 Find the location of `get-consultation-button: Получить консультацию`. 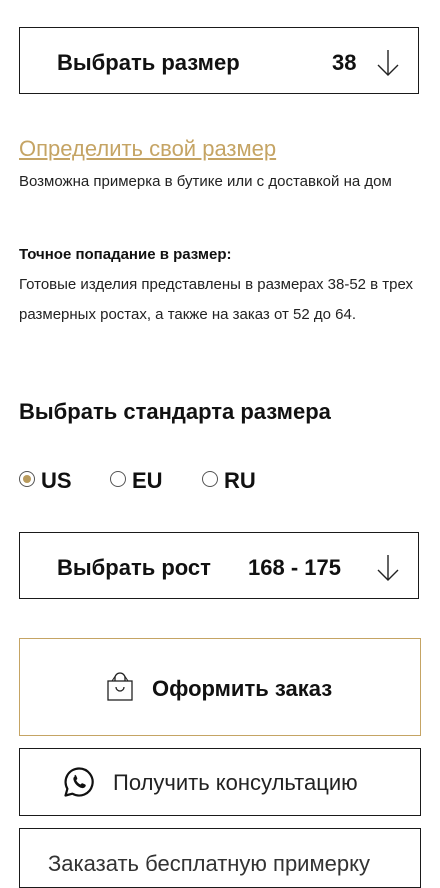

get-consultation-button: Получить консультацию is located at coordinates (220, 782).